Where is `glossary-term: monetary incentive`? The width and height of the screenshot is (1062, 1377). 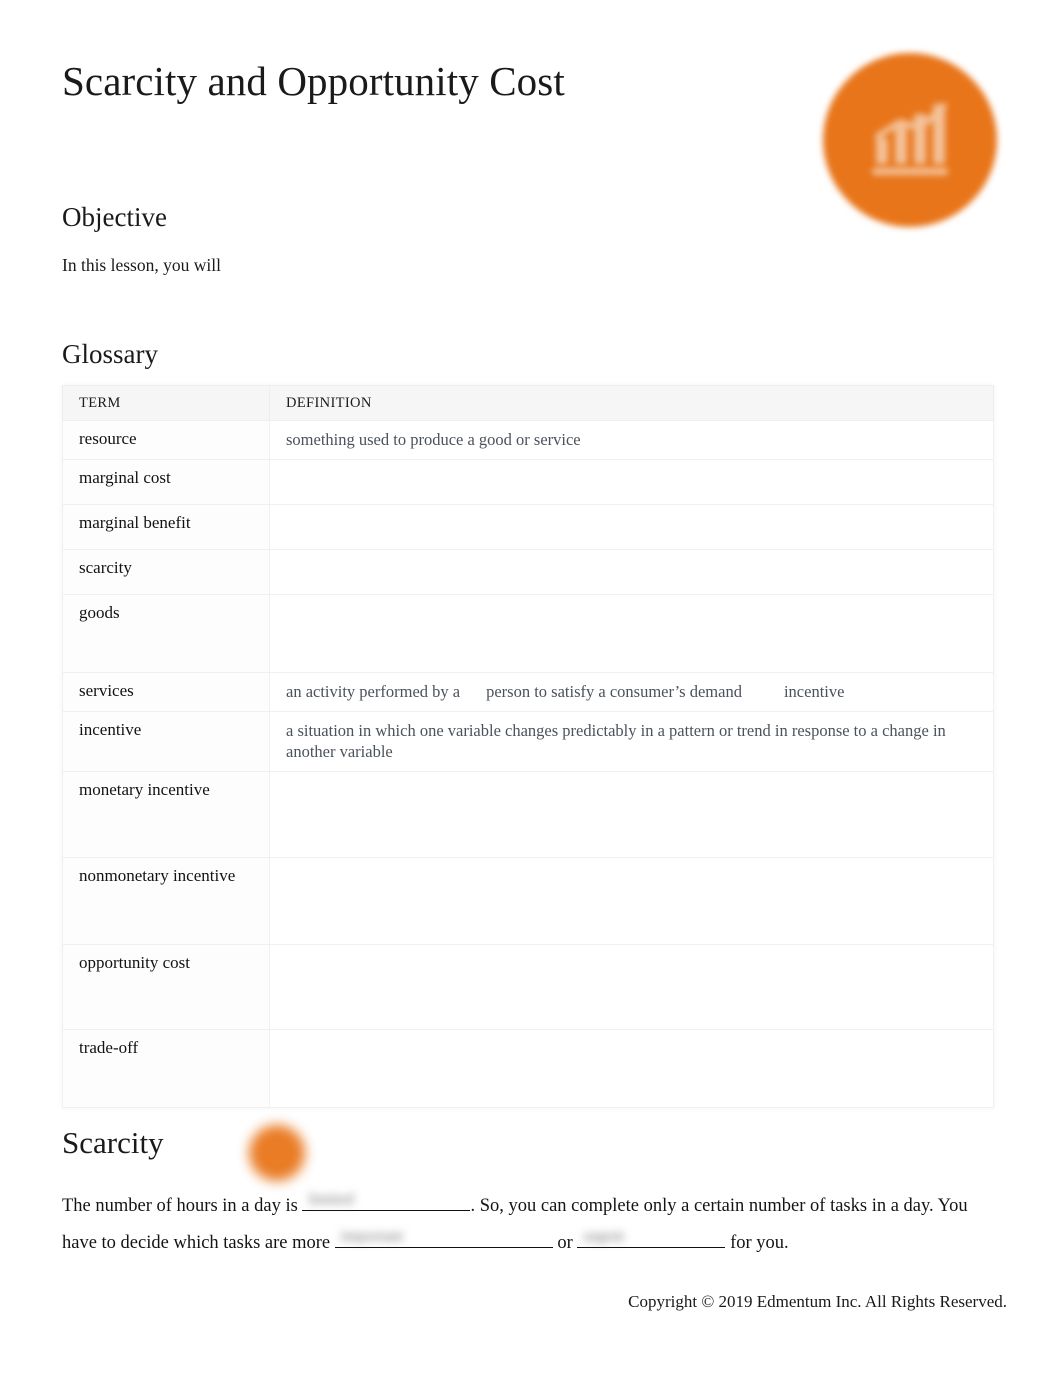 glossary-term: monetary incentive is located at coordinates (166, 815).